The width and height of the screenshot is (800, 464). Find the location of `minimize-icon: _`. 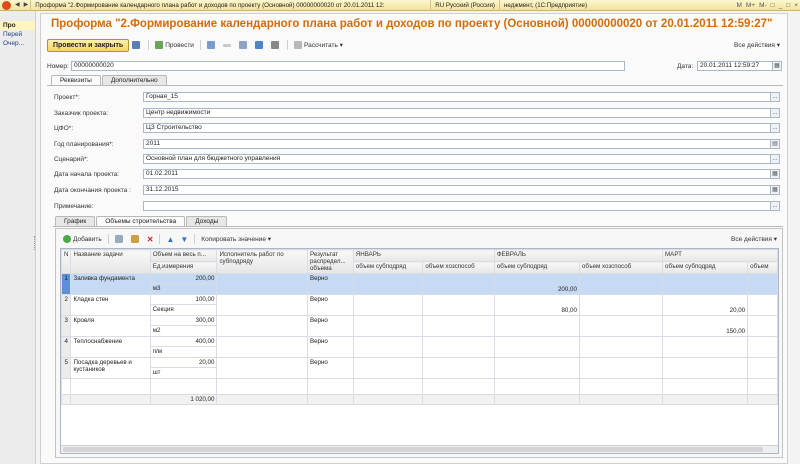

minimize-icon: _ is located at coordinates (781, 5).